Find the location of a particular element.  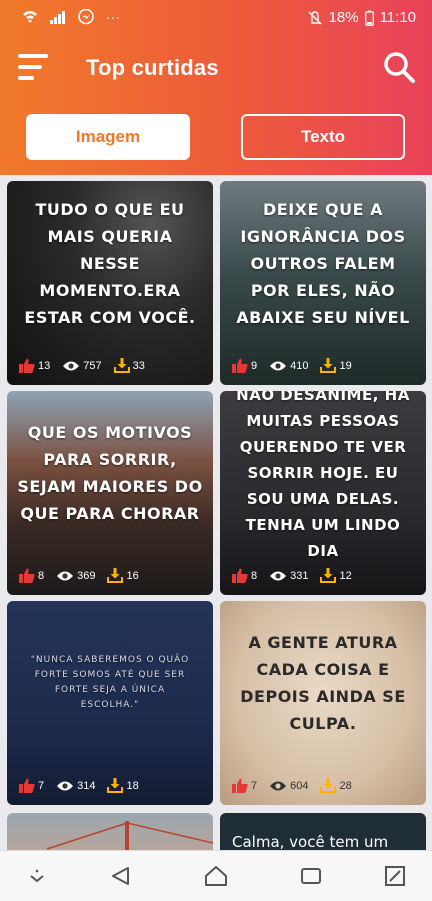

card-stats: 9 410 19 is located at coordinates (298, 365).